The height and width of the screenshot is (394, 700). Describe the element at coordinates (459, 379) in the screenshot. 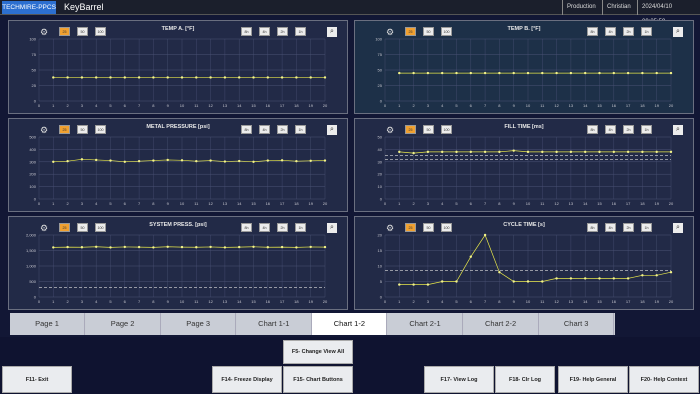

I see `f17-view-log-button: F17- View Log` at that location.